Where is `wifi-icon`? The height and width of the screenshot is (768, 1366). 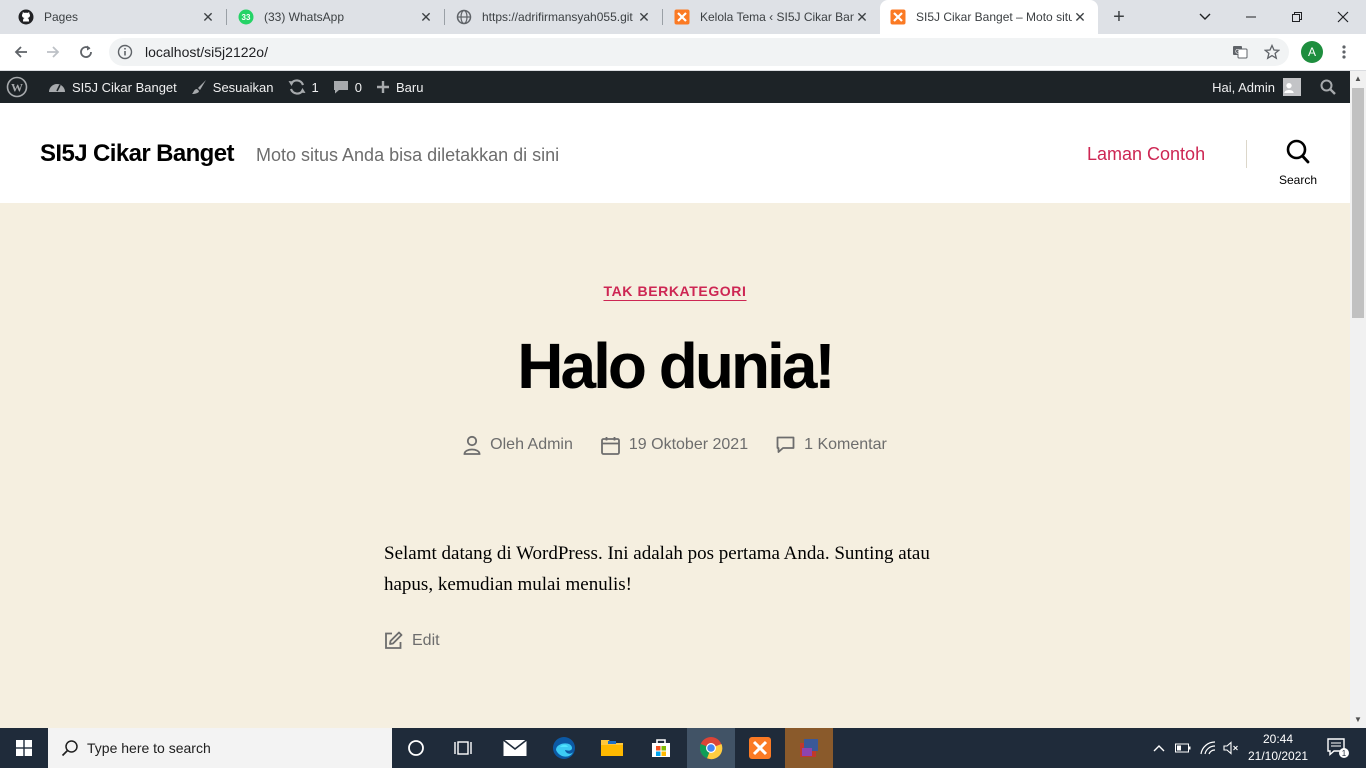
wifi-icon is located at coordinates (1208, 748).